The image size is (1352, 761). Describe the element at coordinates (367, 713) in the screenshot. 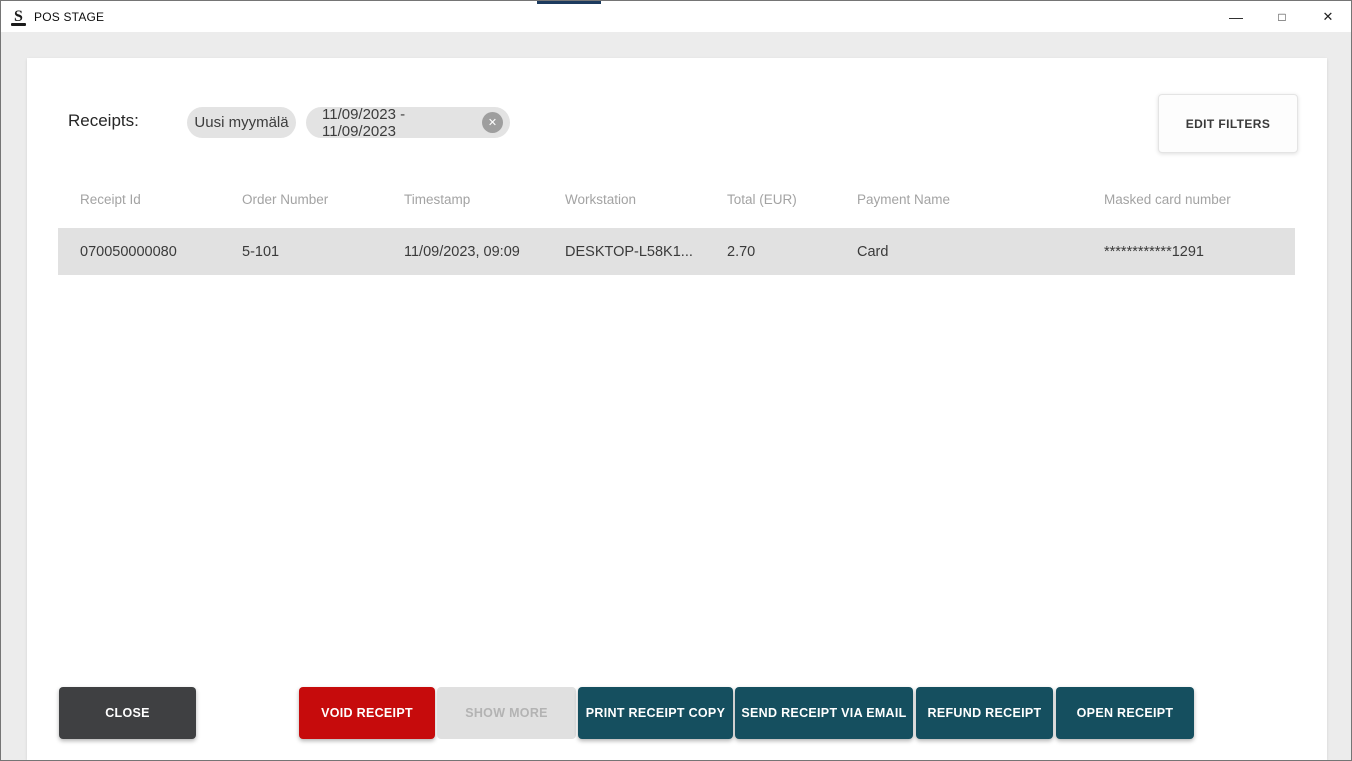

I see `void-receipt-button: VOID RECEIPT` at that location.